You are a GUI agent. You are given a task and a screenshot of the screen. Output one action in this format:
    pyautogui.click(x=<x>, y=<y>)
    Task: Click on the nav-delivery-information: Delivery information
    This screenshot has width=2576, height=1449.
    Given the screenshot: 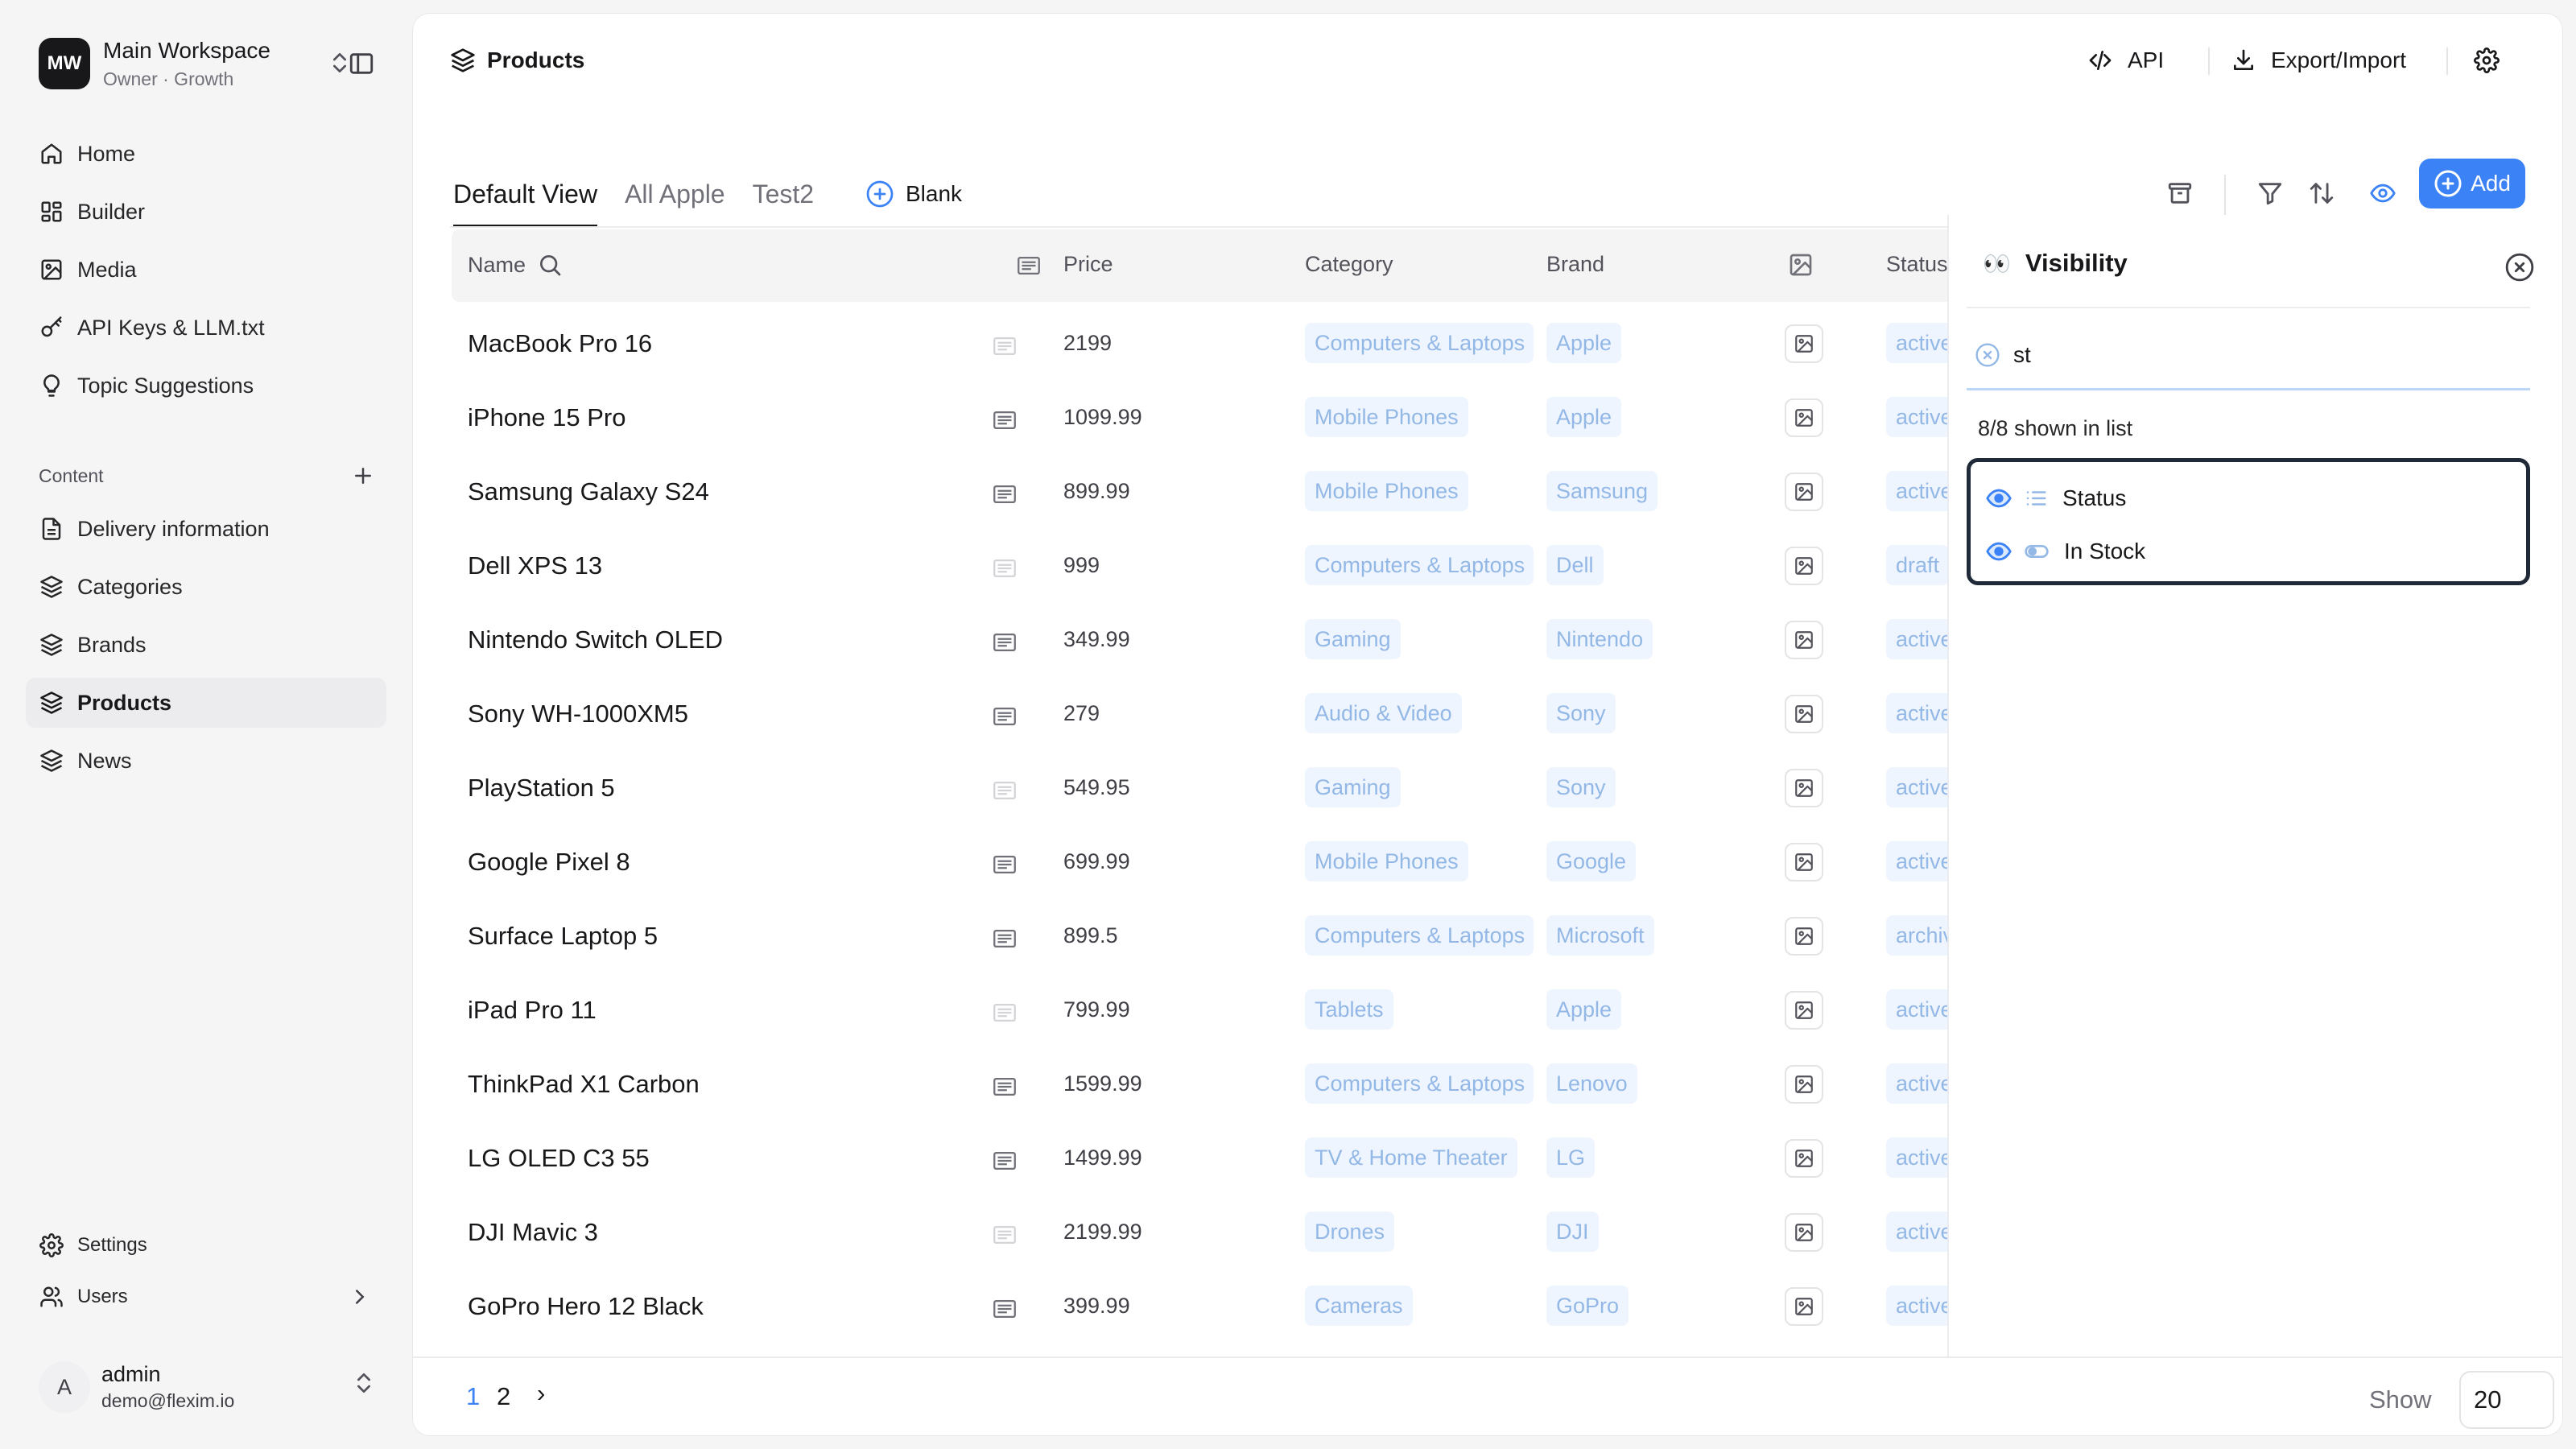 What is the action you would take?
    pyautogui.click(x=206, y=529)
    